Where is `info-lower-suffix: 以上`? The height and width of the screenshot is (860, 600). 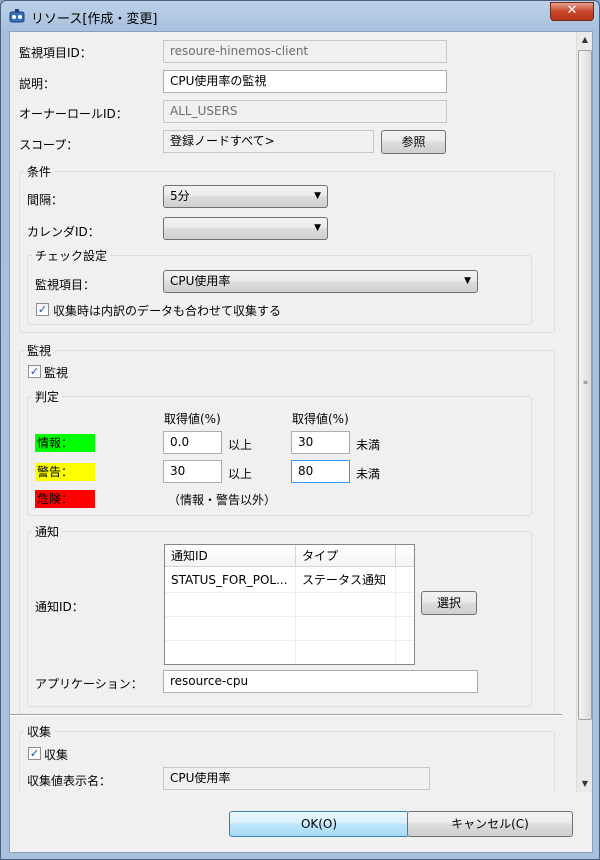 info-lower-suffix: 以上 is located at coordinates (240, 445).